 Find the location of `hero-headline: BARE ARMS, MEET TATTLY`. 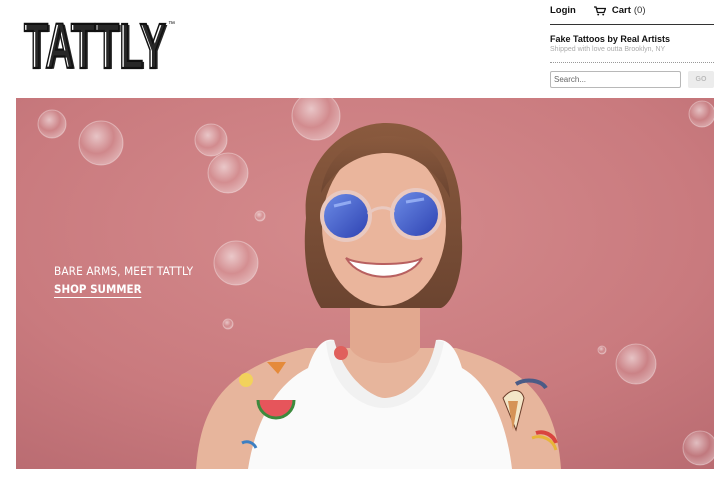

hero-headline: BARE ARMS, MEET TATTLY is located at coordinates (124, 271).